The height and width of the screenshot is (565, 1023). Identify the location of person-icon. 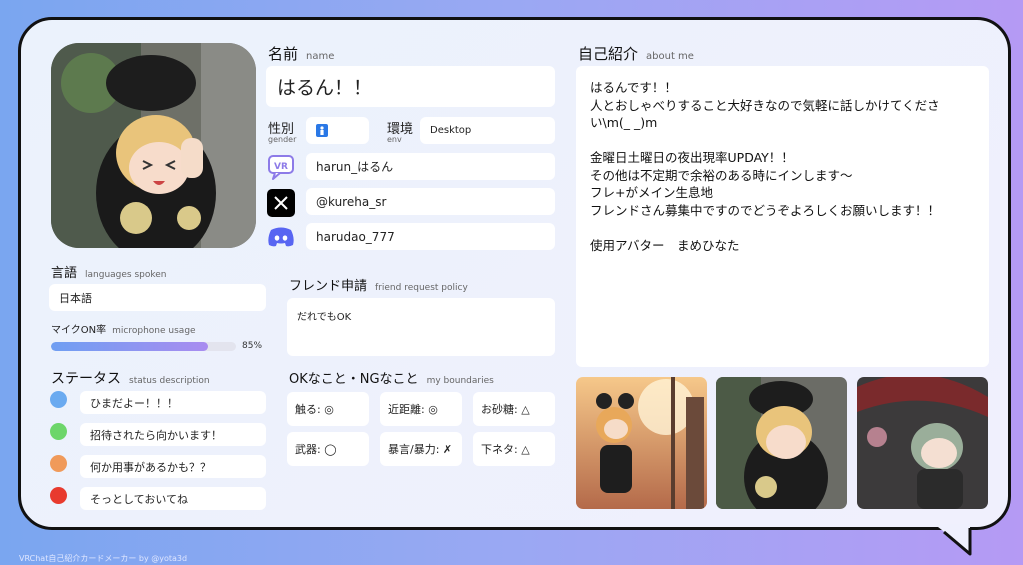
(322, 130).